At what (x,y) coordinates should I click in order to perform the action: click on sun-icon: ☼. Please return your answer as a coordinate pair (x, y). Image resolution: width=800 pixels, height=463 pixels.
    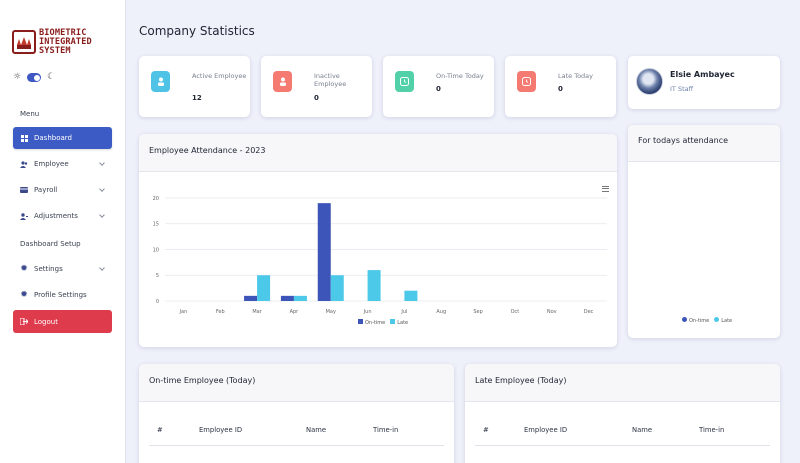
    Looking at the image, I should click on (17, 77).